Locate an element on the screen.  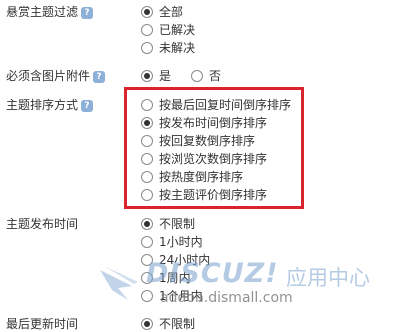
option-label: 是 is located at coordinates (165, 76).